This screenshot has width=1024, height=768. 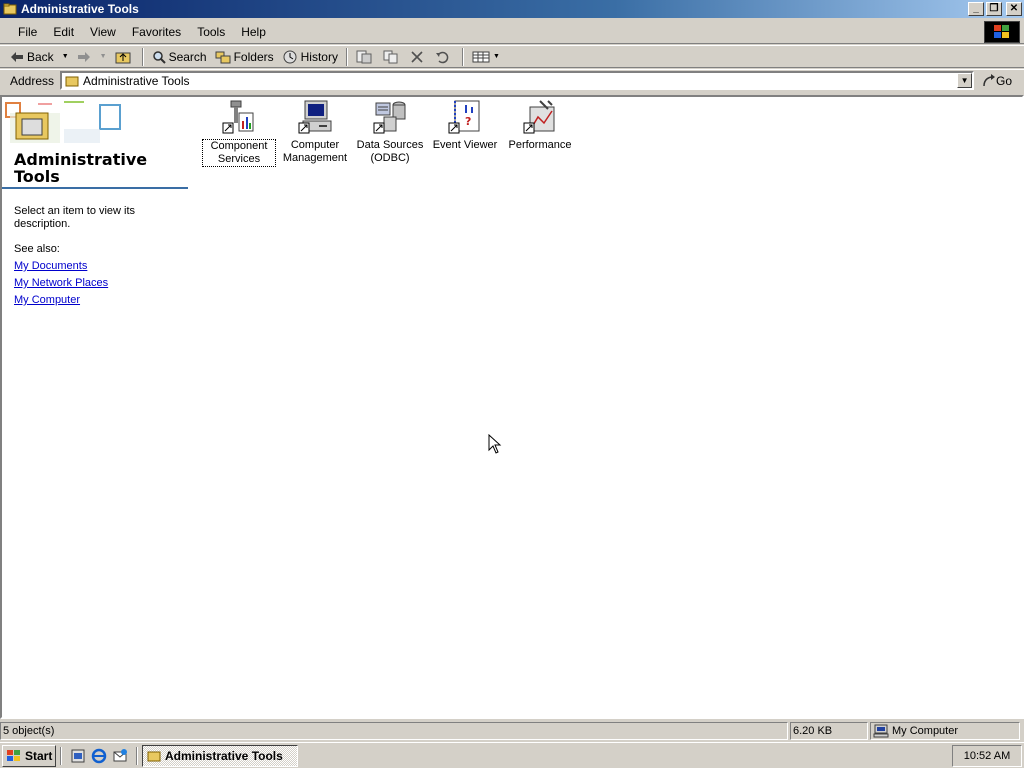 I want to click on back-dropdown-icon: ▼, so click(x=65, y=56).